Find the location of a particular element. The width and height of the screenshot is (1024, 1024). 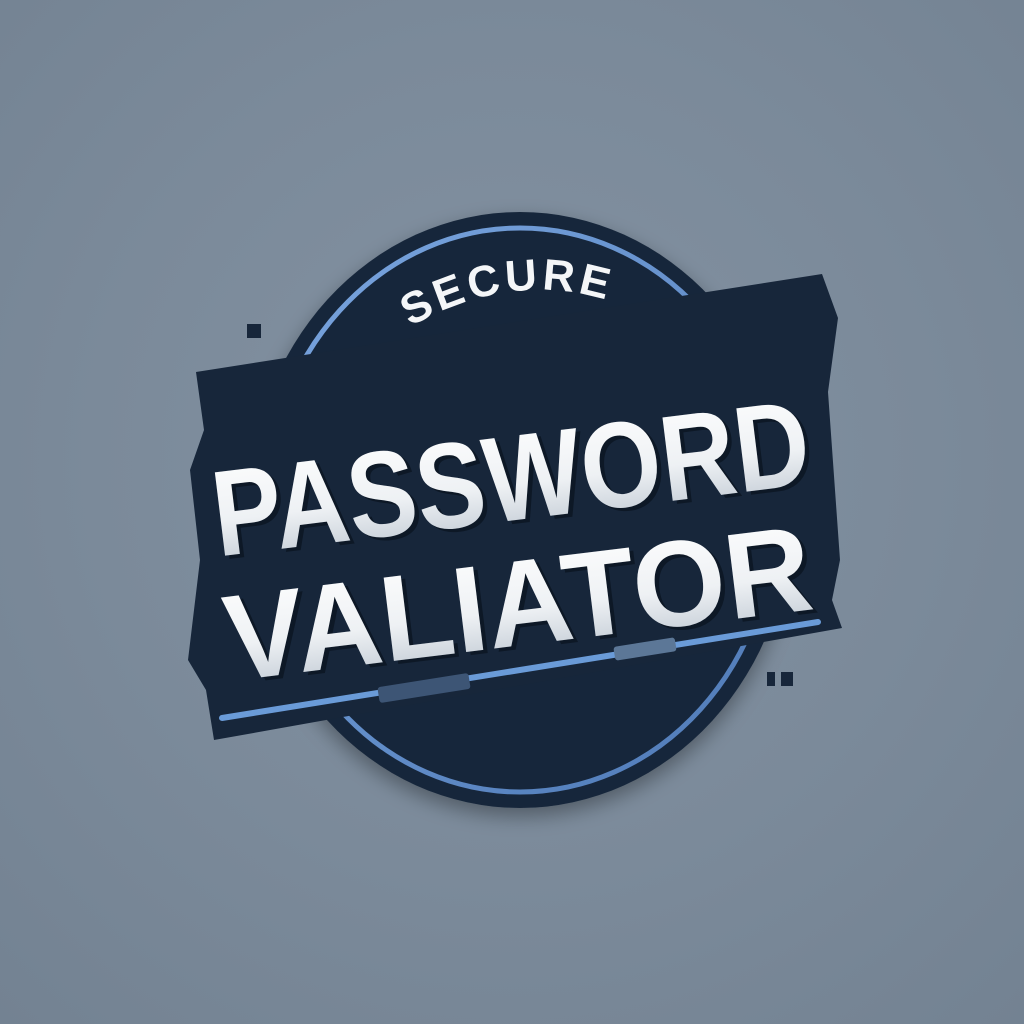

decor-speck-left is located at coordinates (254, 331).